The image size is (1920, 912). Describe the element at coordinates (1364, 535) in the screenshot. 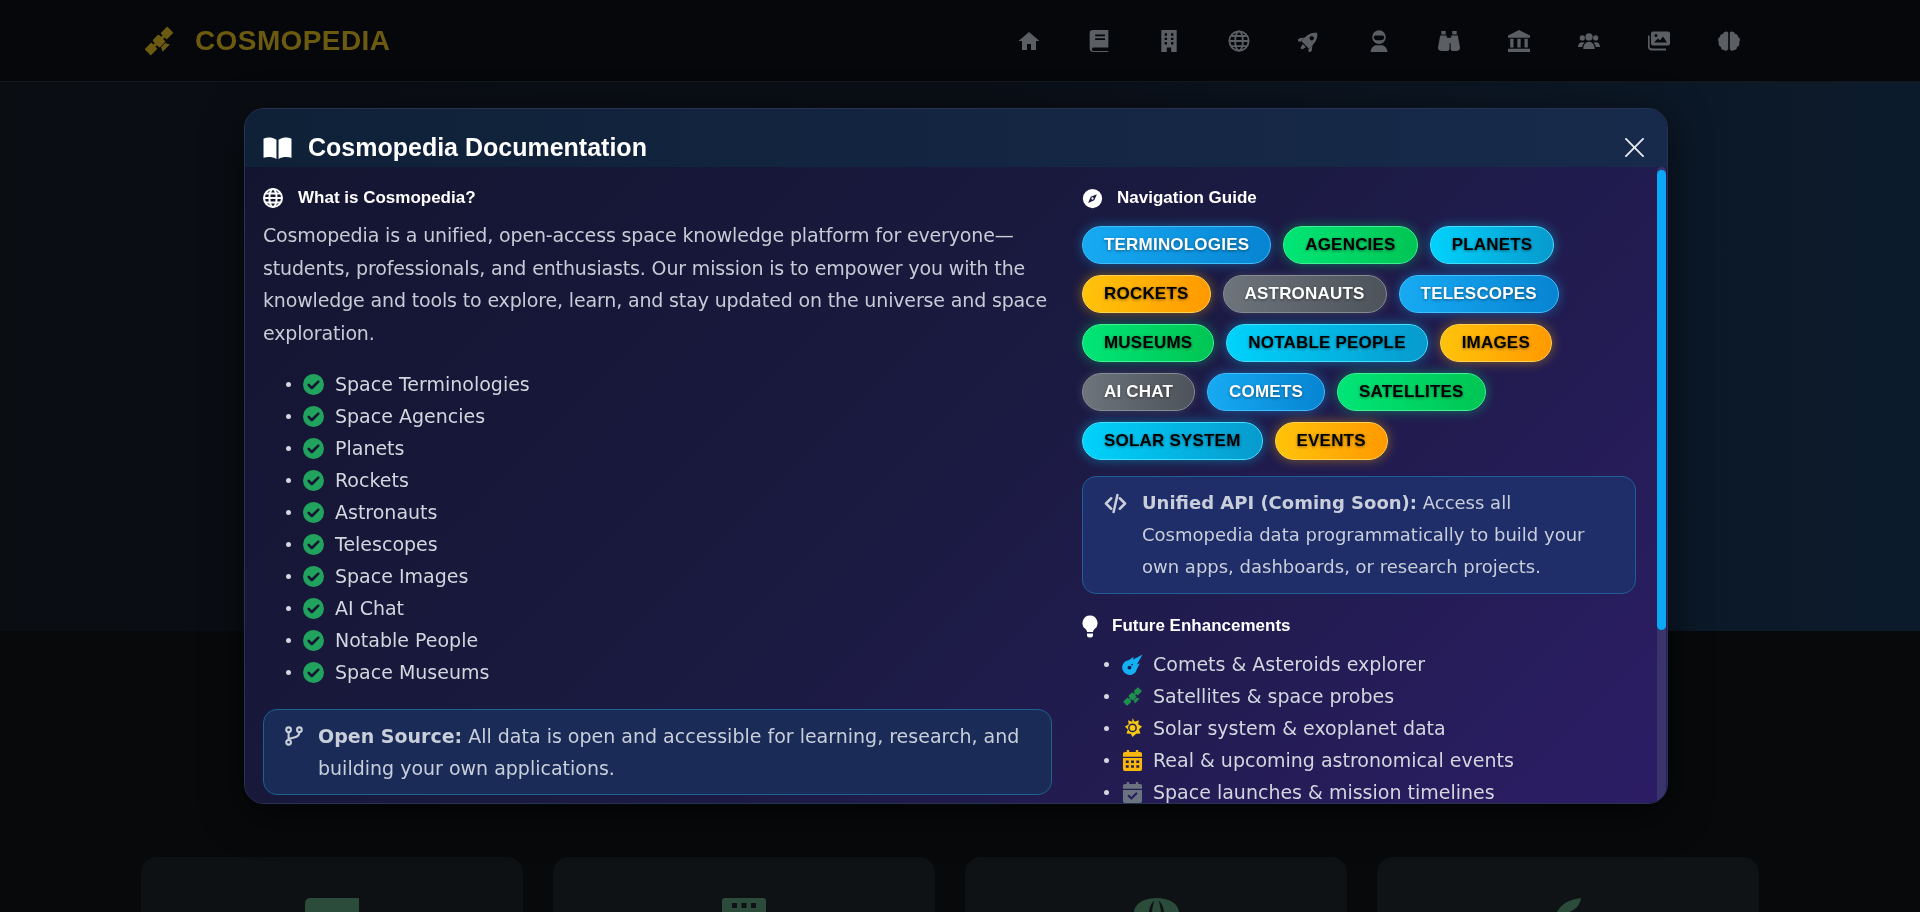

I see `api-note: Unified API (Coming Soon): Access all Cosmopedia data programmatically to build your own apps, dashboards, or research projects.` at that location.